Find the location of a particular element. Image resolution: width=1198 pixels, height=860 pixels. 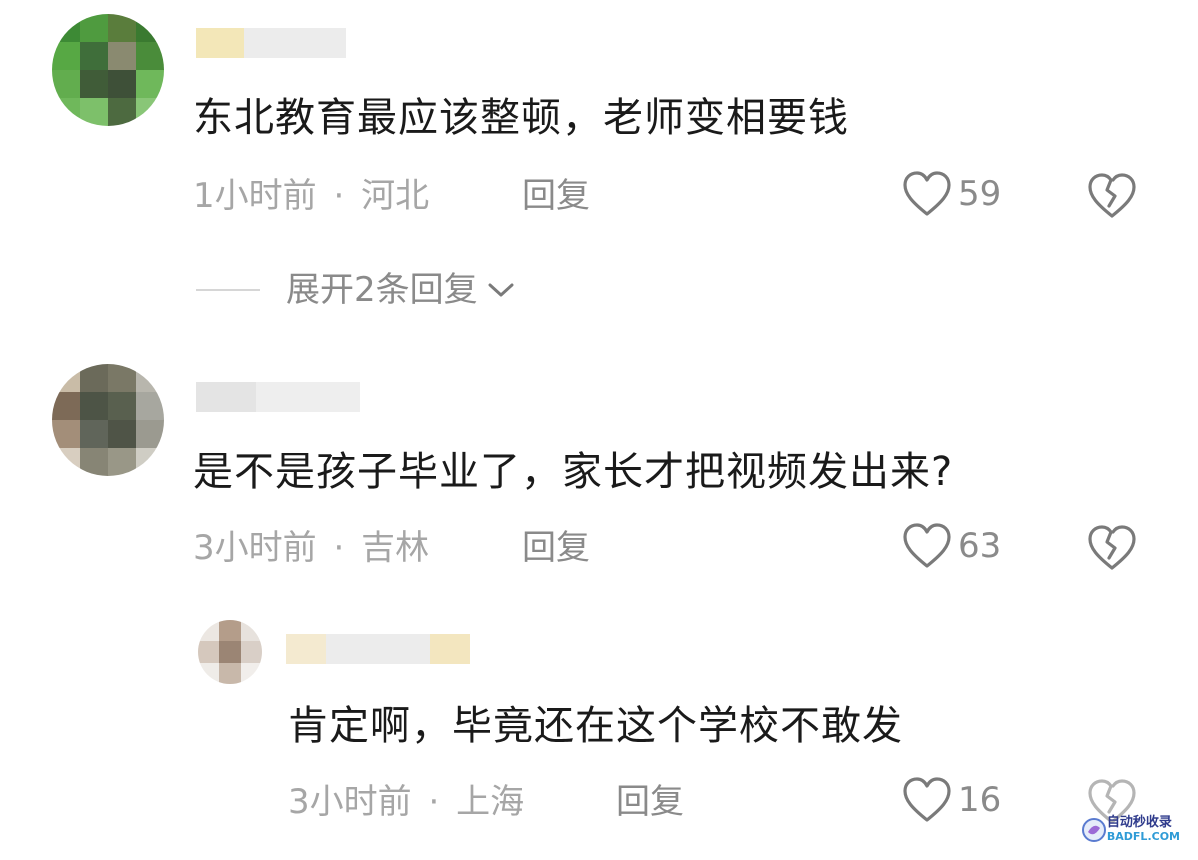

comment-time: 1小时前 is located at coordinates (255, 196).